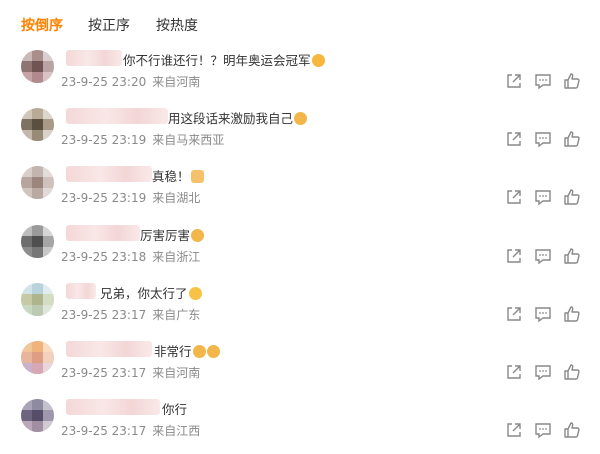 The image size is (600, 454). I want to click on comment-text: 你不行谁还行！？明年奥运会冠军, so click(224, 59).